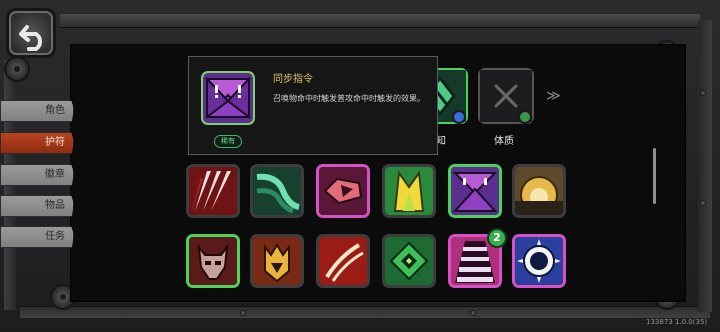 The height and width of the screenshot is (332, 720). What do you see at coordinates (553, 96) in the screenshot?
I see `next-arrow-icon: ≫` at bounding box center [553, 96].